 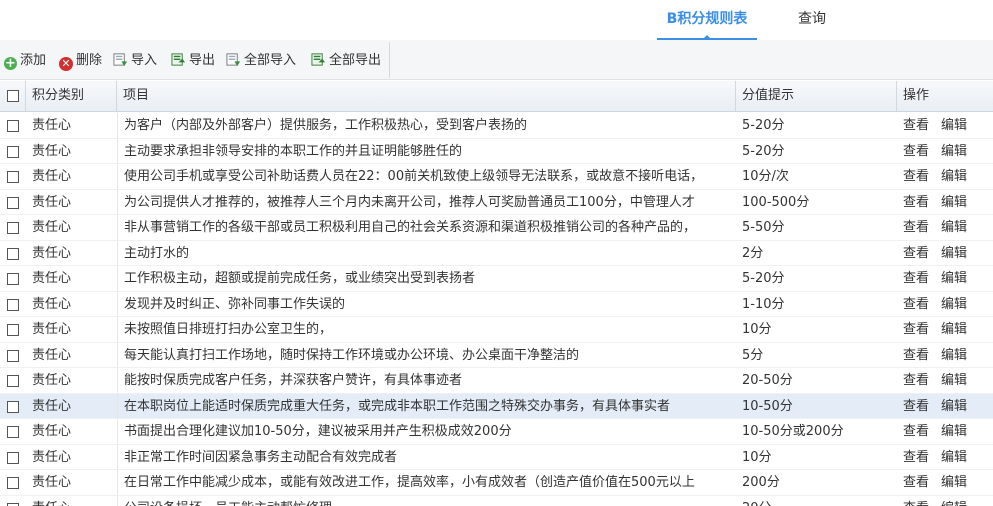 I want to click on add-button: + 添加, so click(x=25, y=61).